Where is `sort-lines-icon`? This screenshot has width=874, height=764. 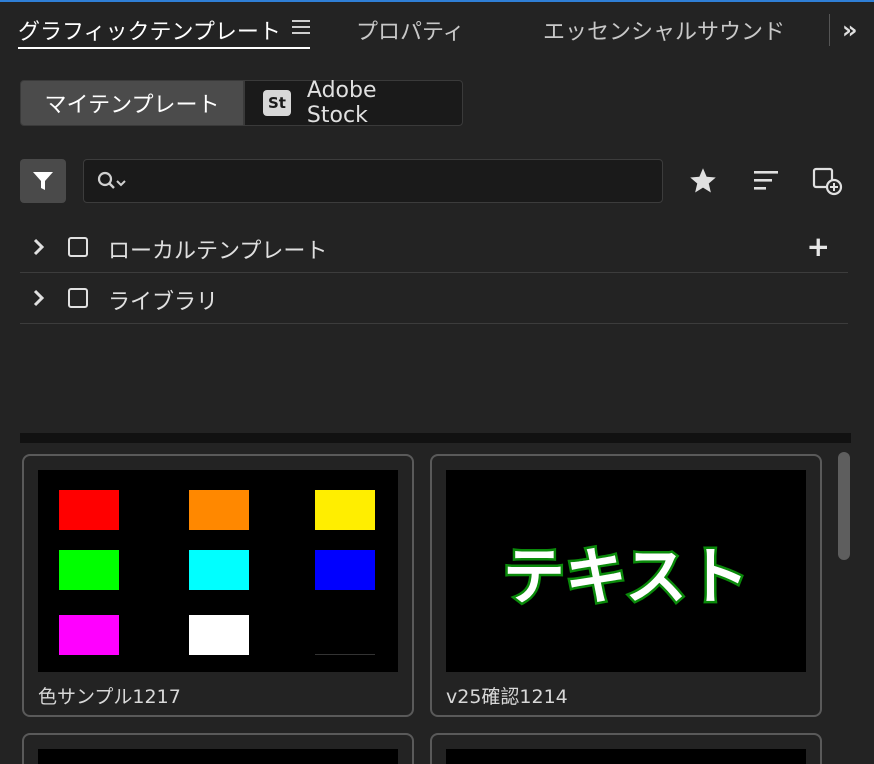
sort-lines-icon is located at coordinates (766, 180).